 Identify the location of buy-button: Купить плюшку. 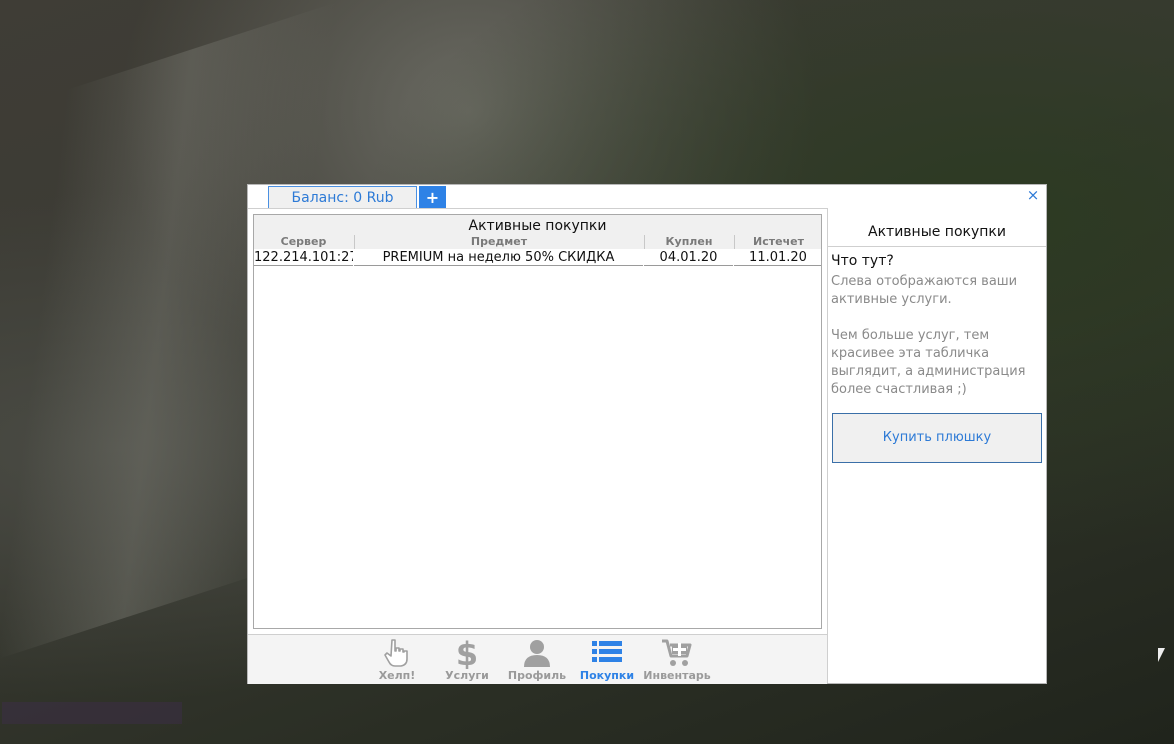
(937, 438).